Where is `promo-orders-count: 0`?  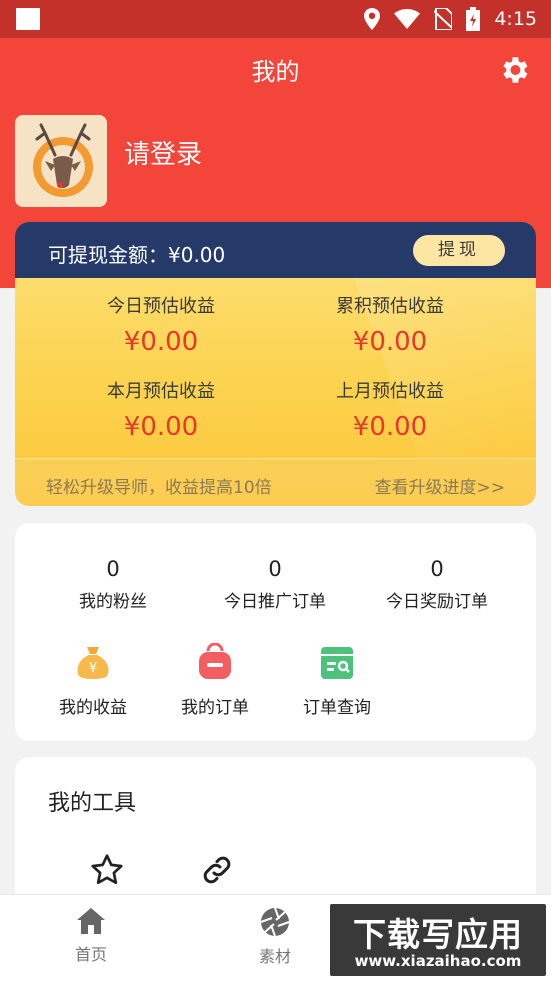
promo-orders-count: 0 is located at coordinates (275, 569).